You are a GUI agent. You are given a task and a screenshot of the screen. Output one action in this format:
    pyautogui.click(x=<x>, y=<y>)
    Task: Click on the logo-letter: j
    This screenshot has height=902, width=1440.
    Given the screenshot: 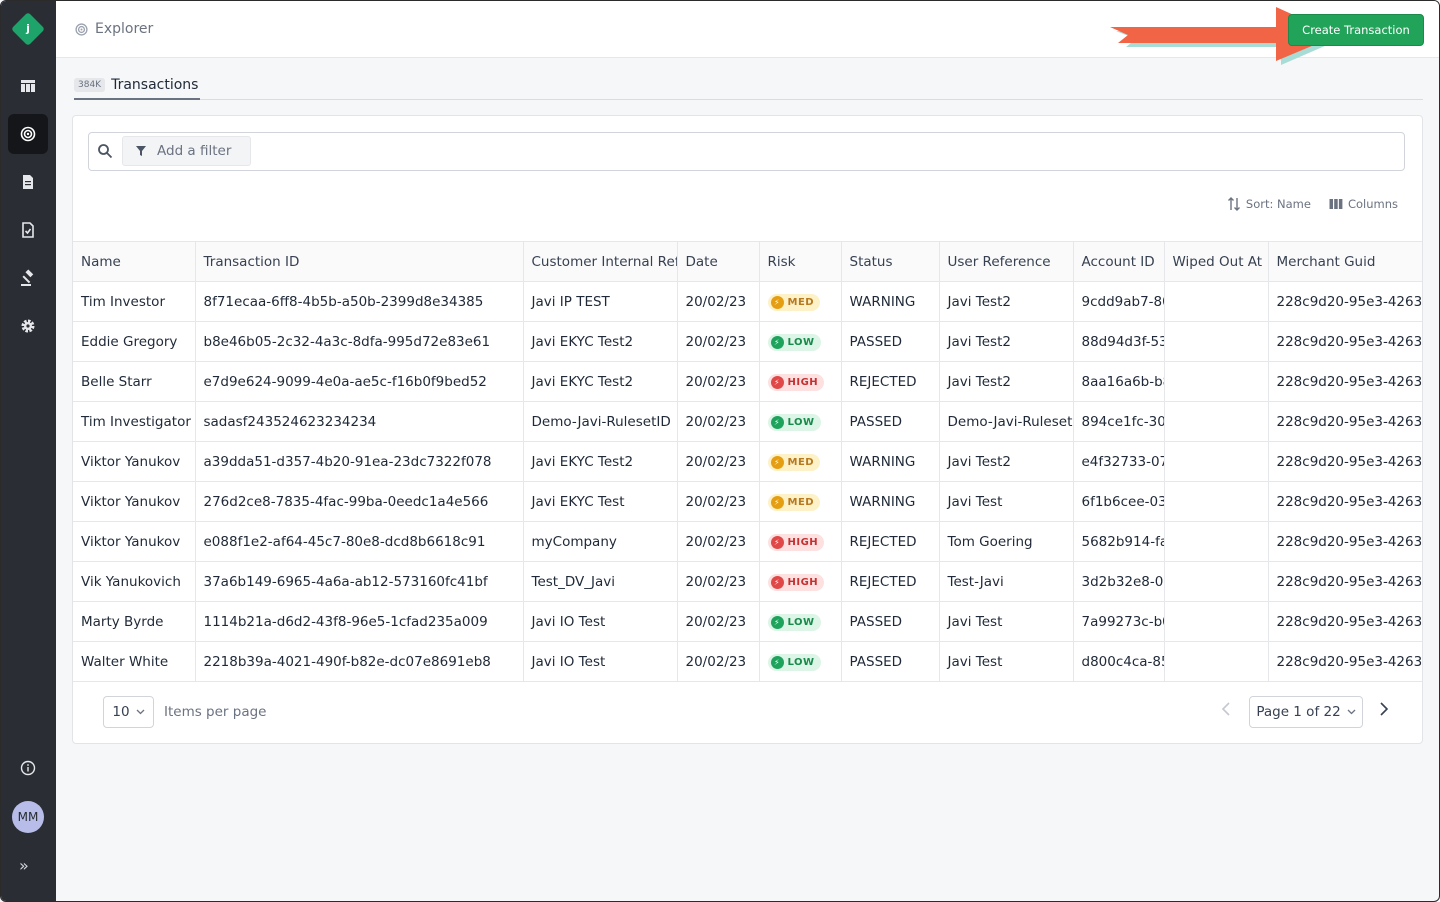 What is the action you would take?
    pyautogui.click(x=28, y=28)
    